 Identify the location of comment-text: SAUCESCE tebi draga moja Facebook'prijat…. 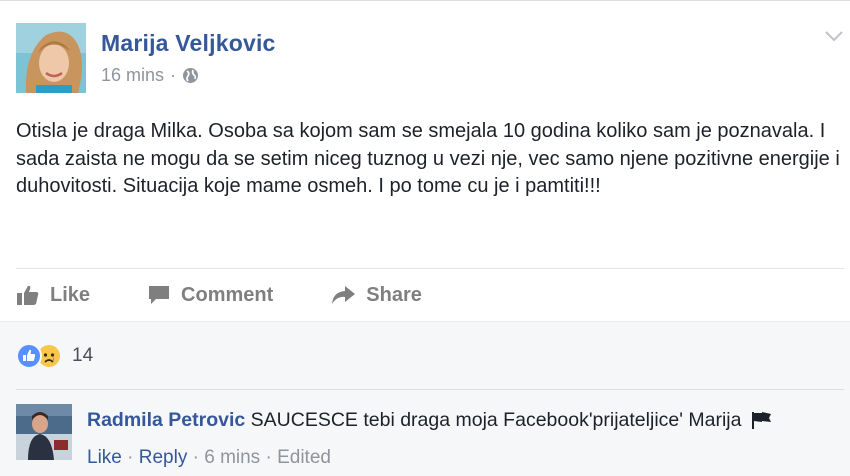
(496, 420).